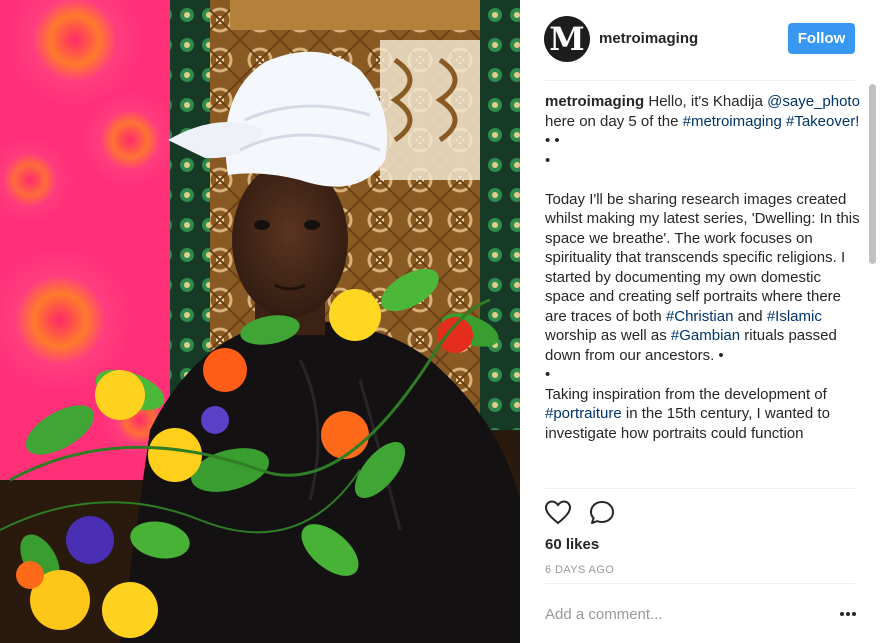 This screenshot has height=643, width=880. What do you see at coordinates (558, 513) in the screenshot?
I see `heart-icon` at bounding box center [558, 513].